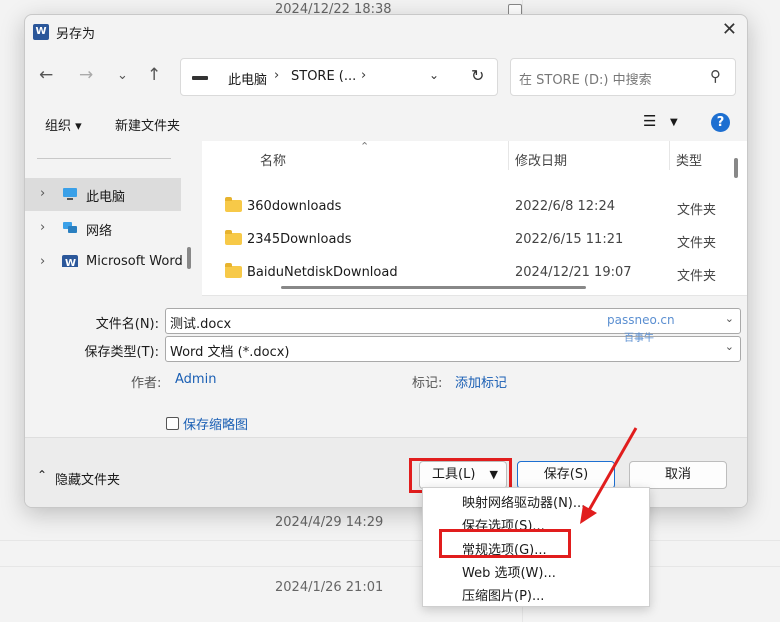  What do you see at coordinates (609, 475) in the screenshot?
I see `annotation-arrow` at bounding box center [609, 475].